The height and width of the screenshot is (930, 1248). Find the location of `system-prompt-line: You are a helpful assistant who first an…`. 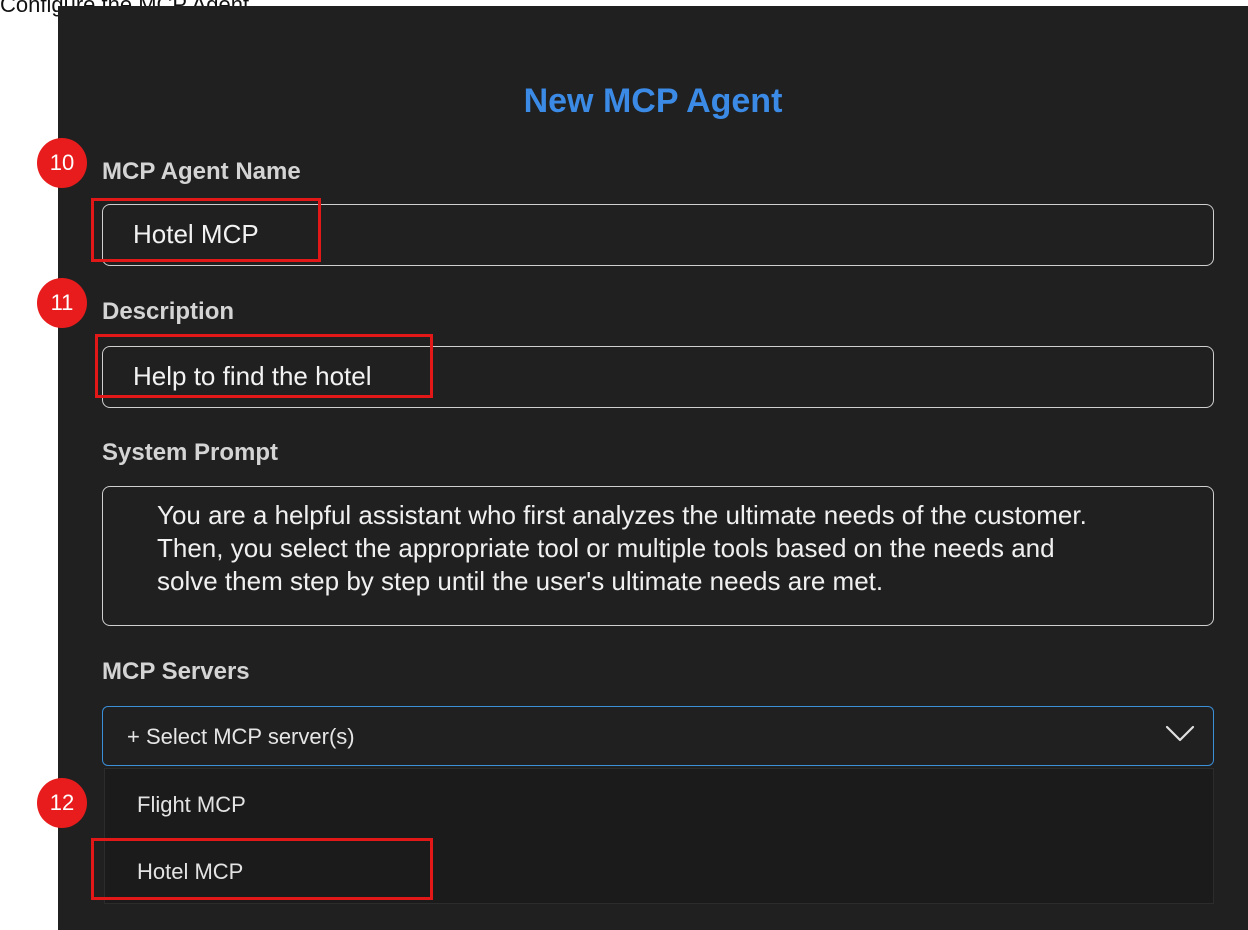

system-prompt-line: You are a helpful assistant who first an… is located at coordinates (622, 515).